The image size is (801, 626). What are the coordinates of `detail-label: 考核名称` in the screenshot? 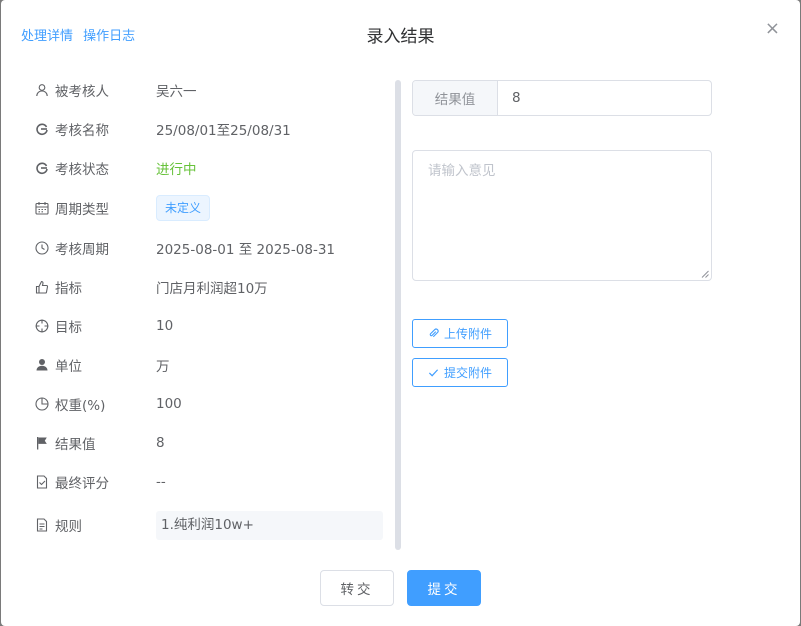 It's located at (82, 130).